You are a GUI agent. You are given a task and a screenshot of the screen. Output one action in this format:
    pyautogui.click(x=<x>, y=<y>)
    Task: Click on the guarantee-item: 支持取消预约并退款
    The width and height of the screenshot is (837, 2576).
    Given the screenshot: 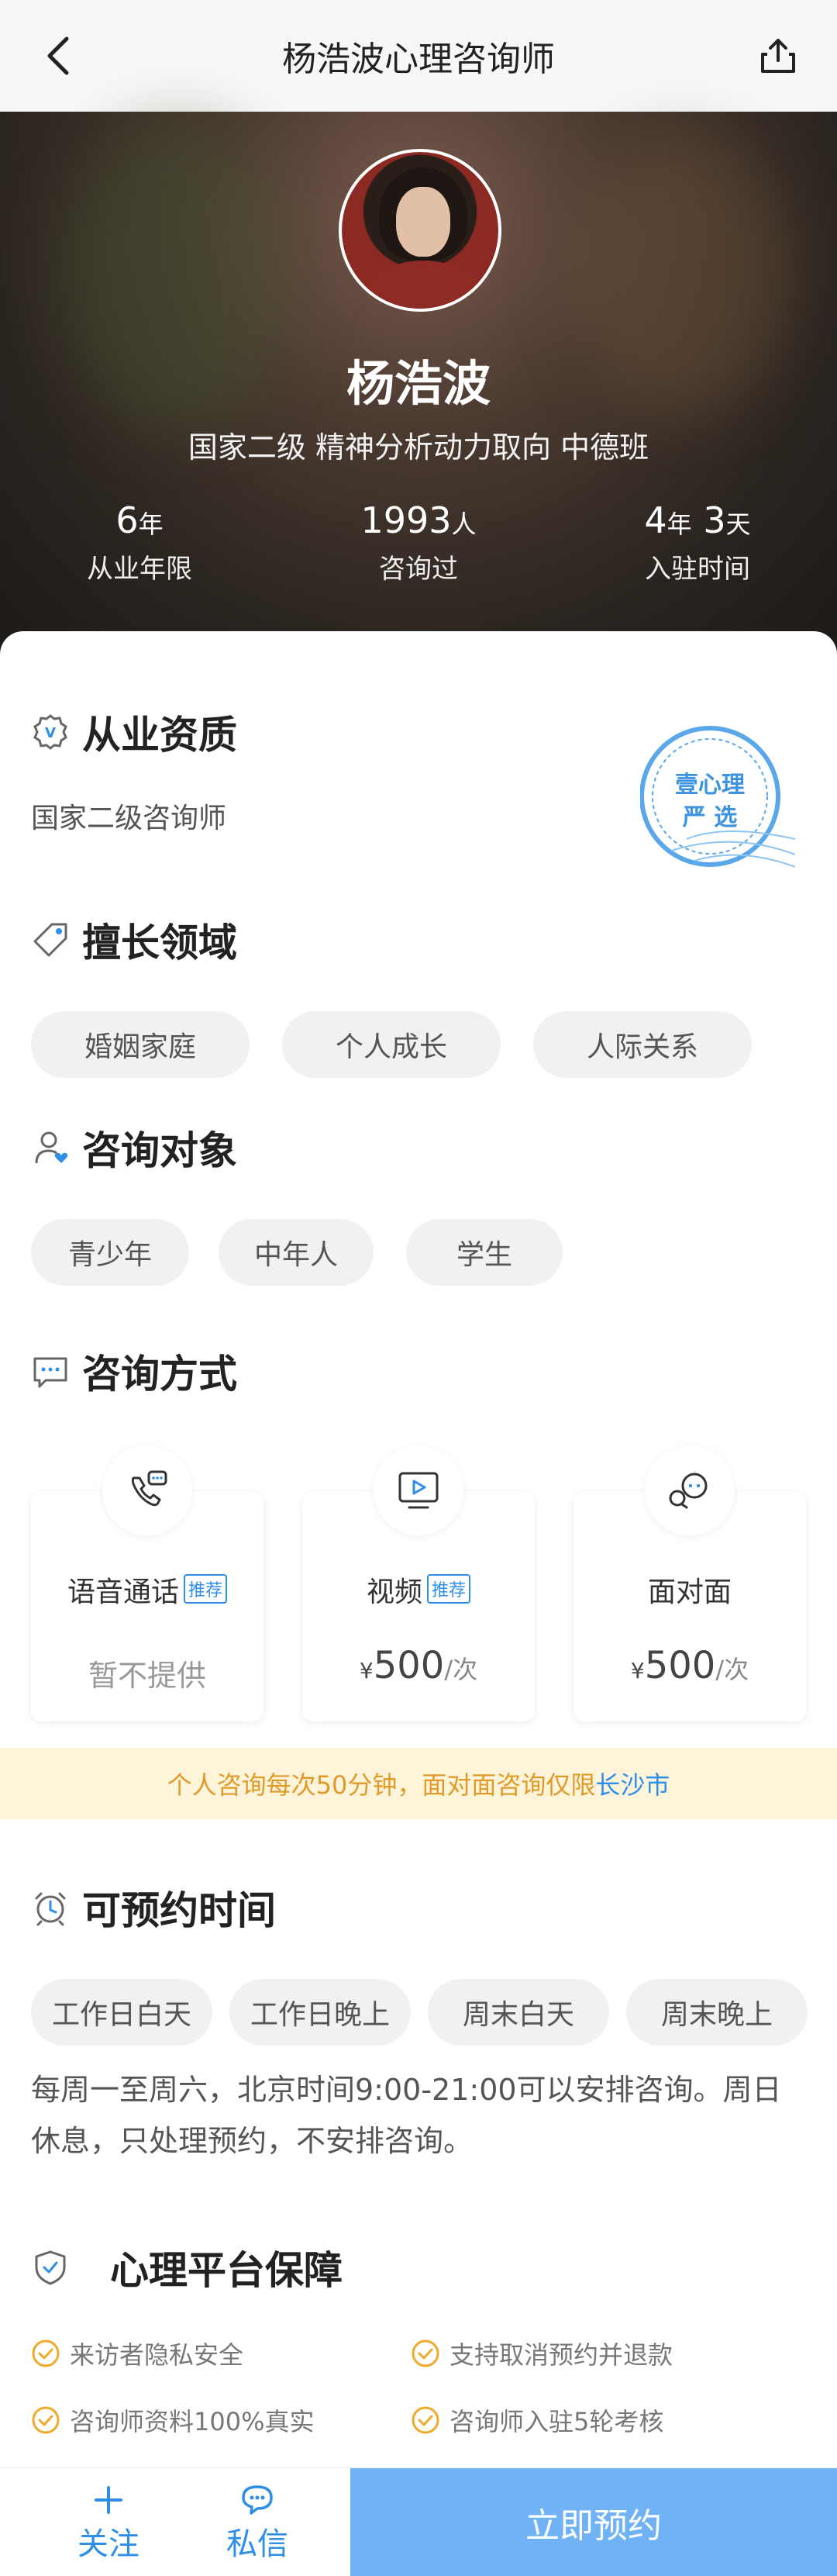 What is the action you would take?
    pyautogui.click(x=542, y=2354)
    